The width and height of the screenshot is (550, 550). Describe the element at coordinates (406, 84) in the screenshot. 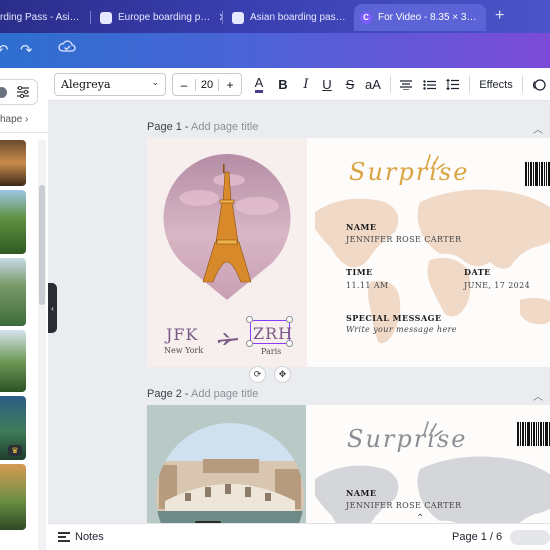

I see `align-center-icon` at that location.